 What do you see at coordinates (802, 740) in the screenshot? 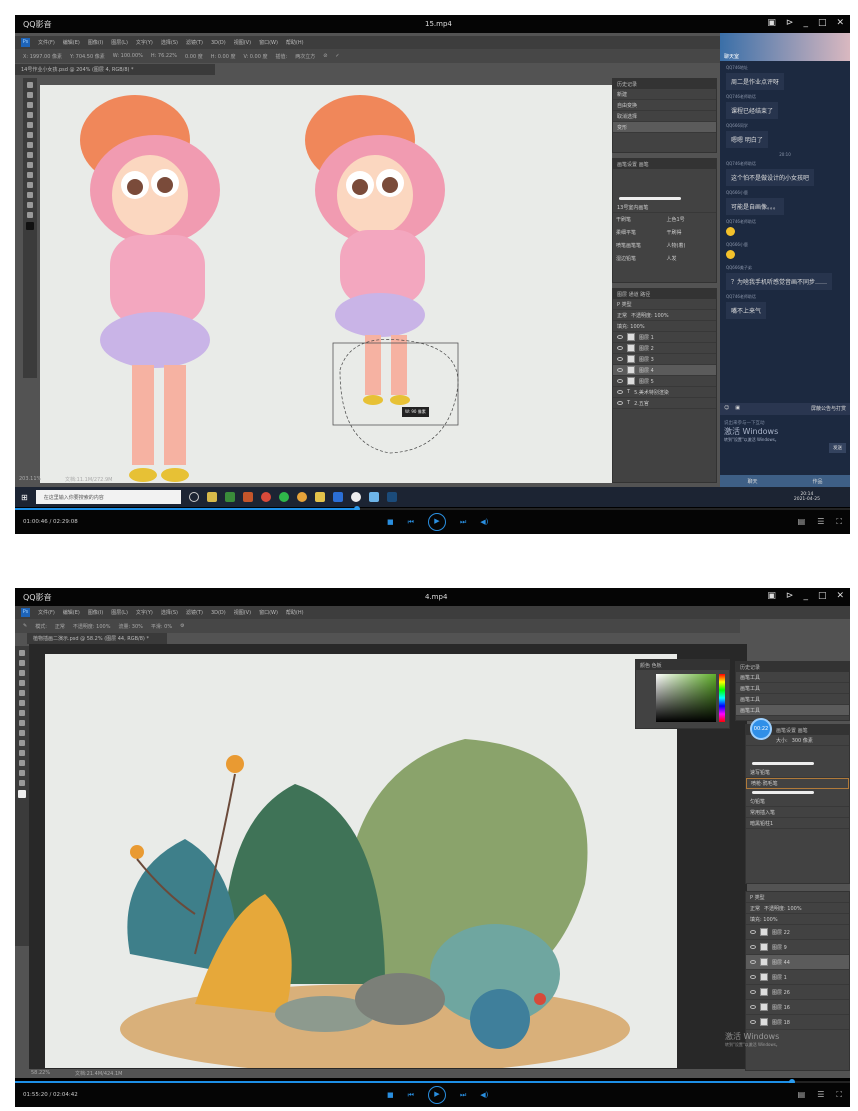
I see `size-value: 300 像素` at bounding box center [802, 740].